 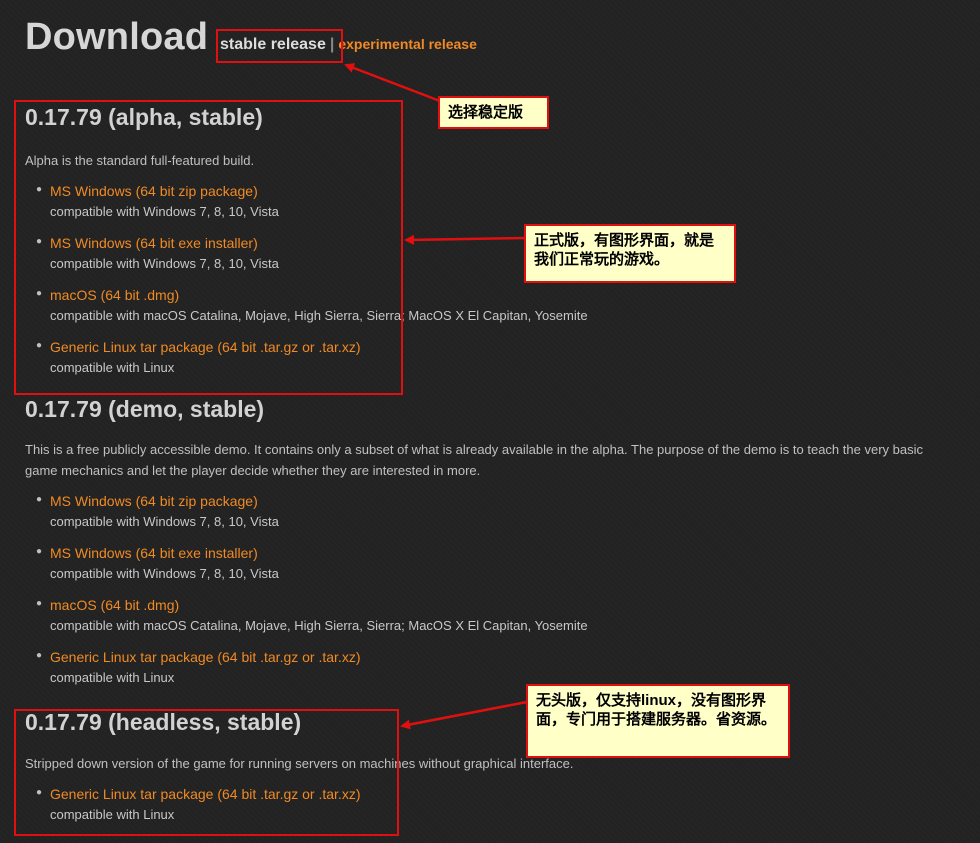 What do you see at coordinates (392, 83) in the screenshot?
I see `arrow-to-stable-tab` at bounding box center [392, 83].